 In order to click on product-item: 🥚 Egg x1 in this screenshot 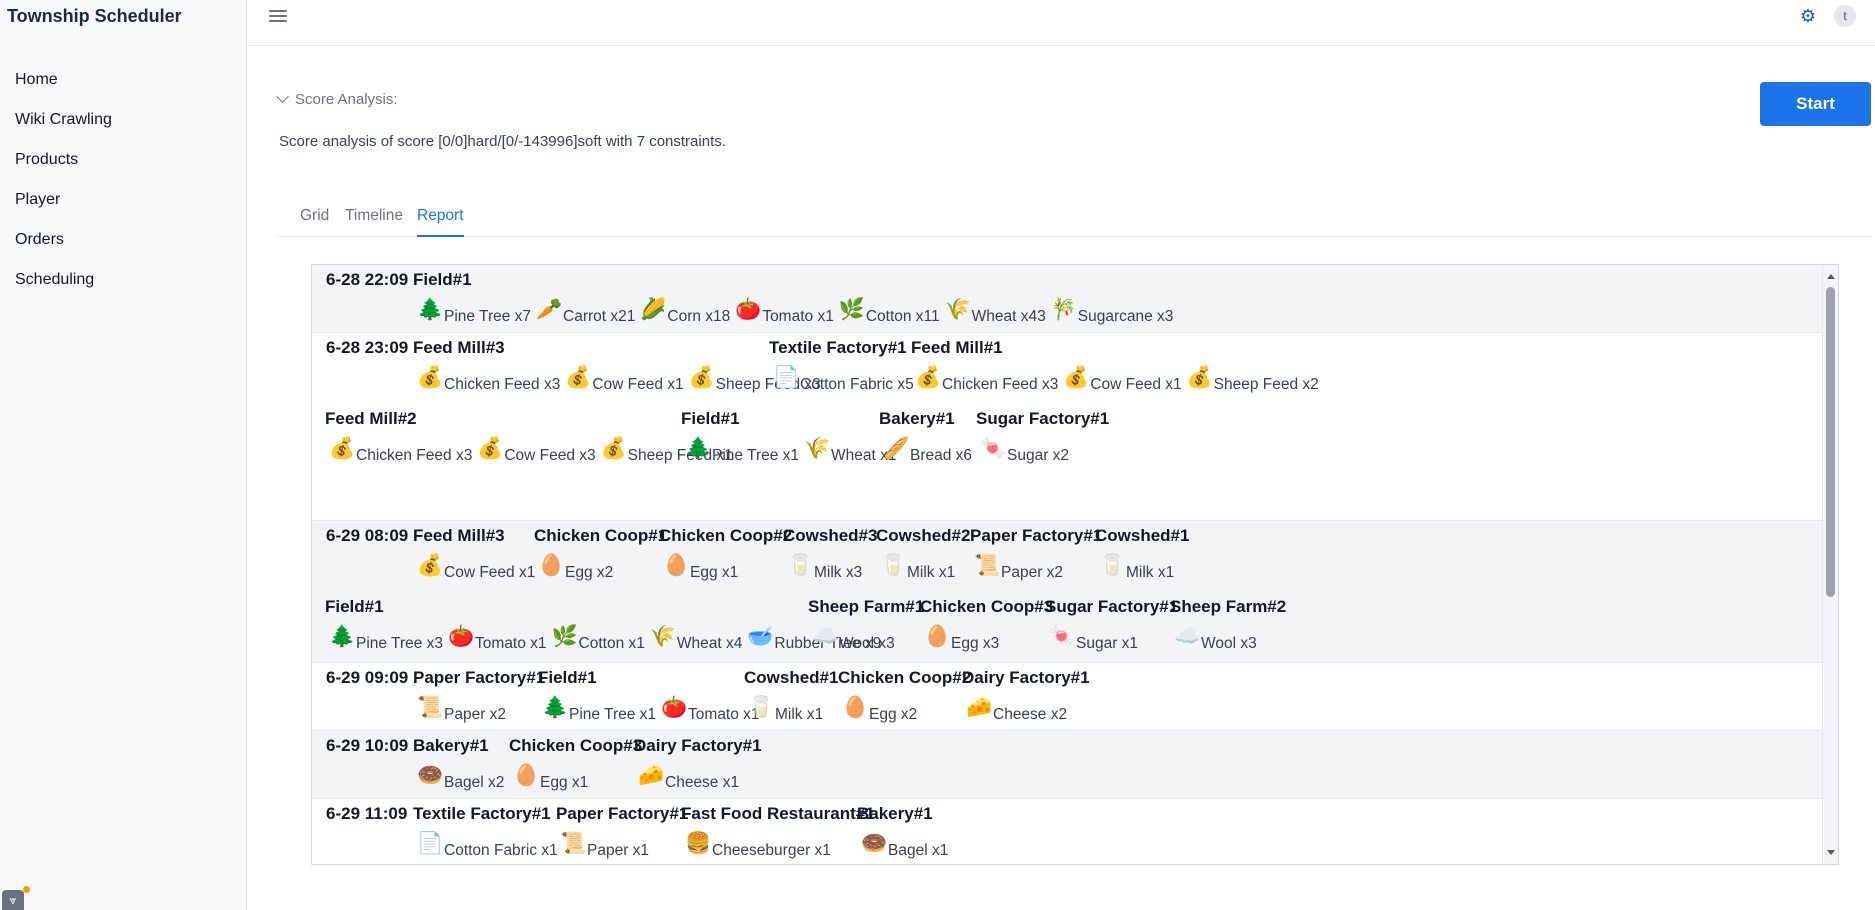, I will do `click(698, 568)`.